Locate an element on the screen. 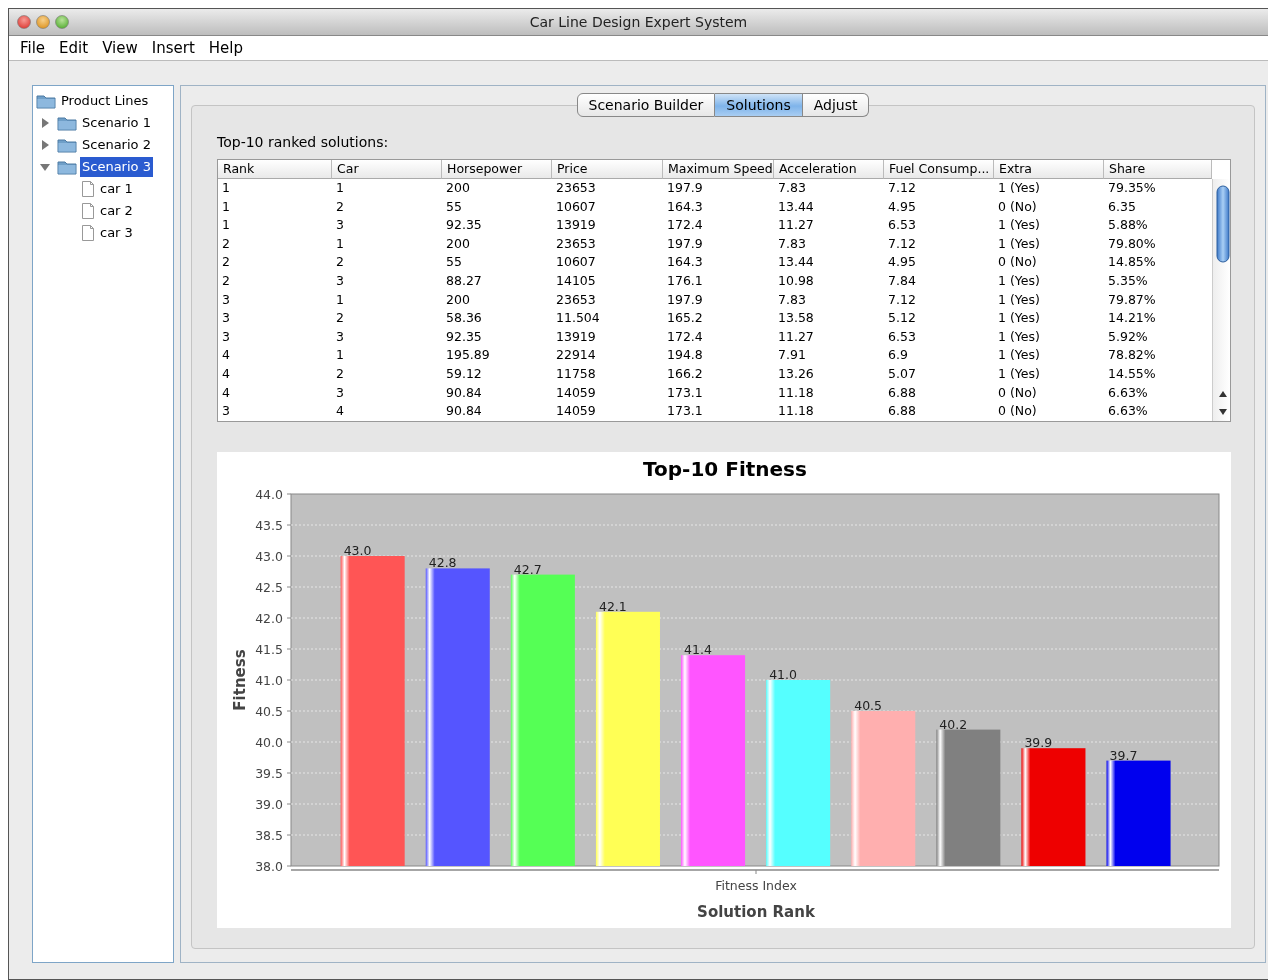 The height and width of the screenshot is (980, 1268). tick-label: 38.0 is located at coordinates (269, 866).